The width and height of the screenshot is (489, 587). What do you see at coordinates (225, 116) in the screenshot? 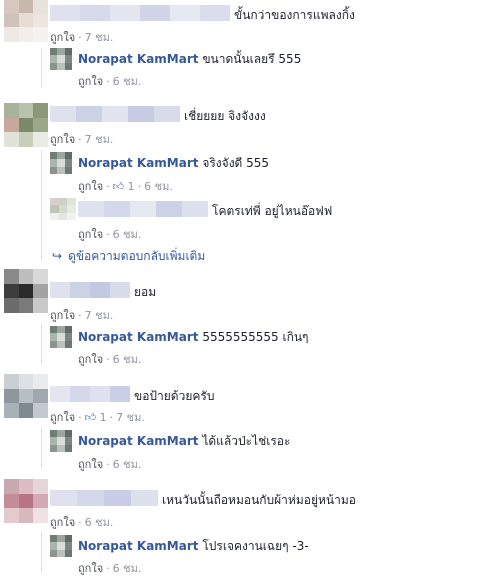
I see `comment-text: เชี่ยยยย จิงจังงง` at bounding box center [225, 116].